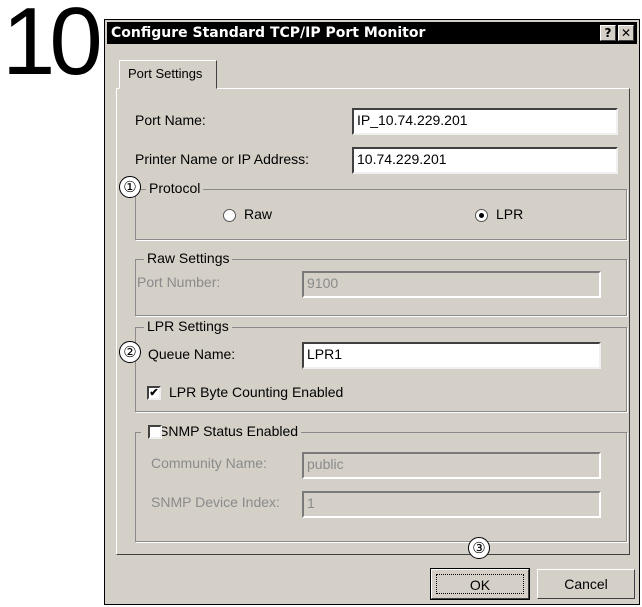 This screenshot has height=607, width=642. Describe the element at coordinates (586, 584) in the screenshot. I see `cancel-button: Cancel` at that location.